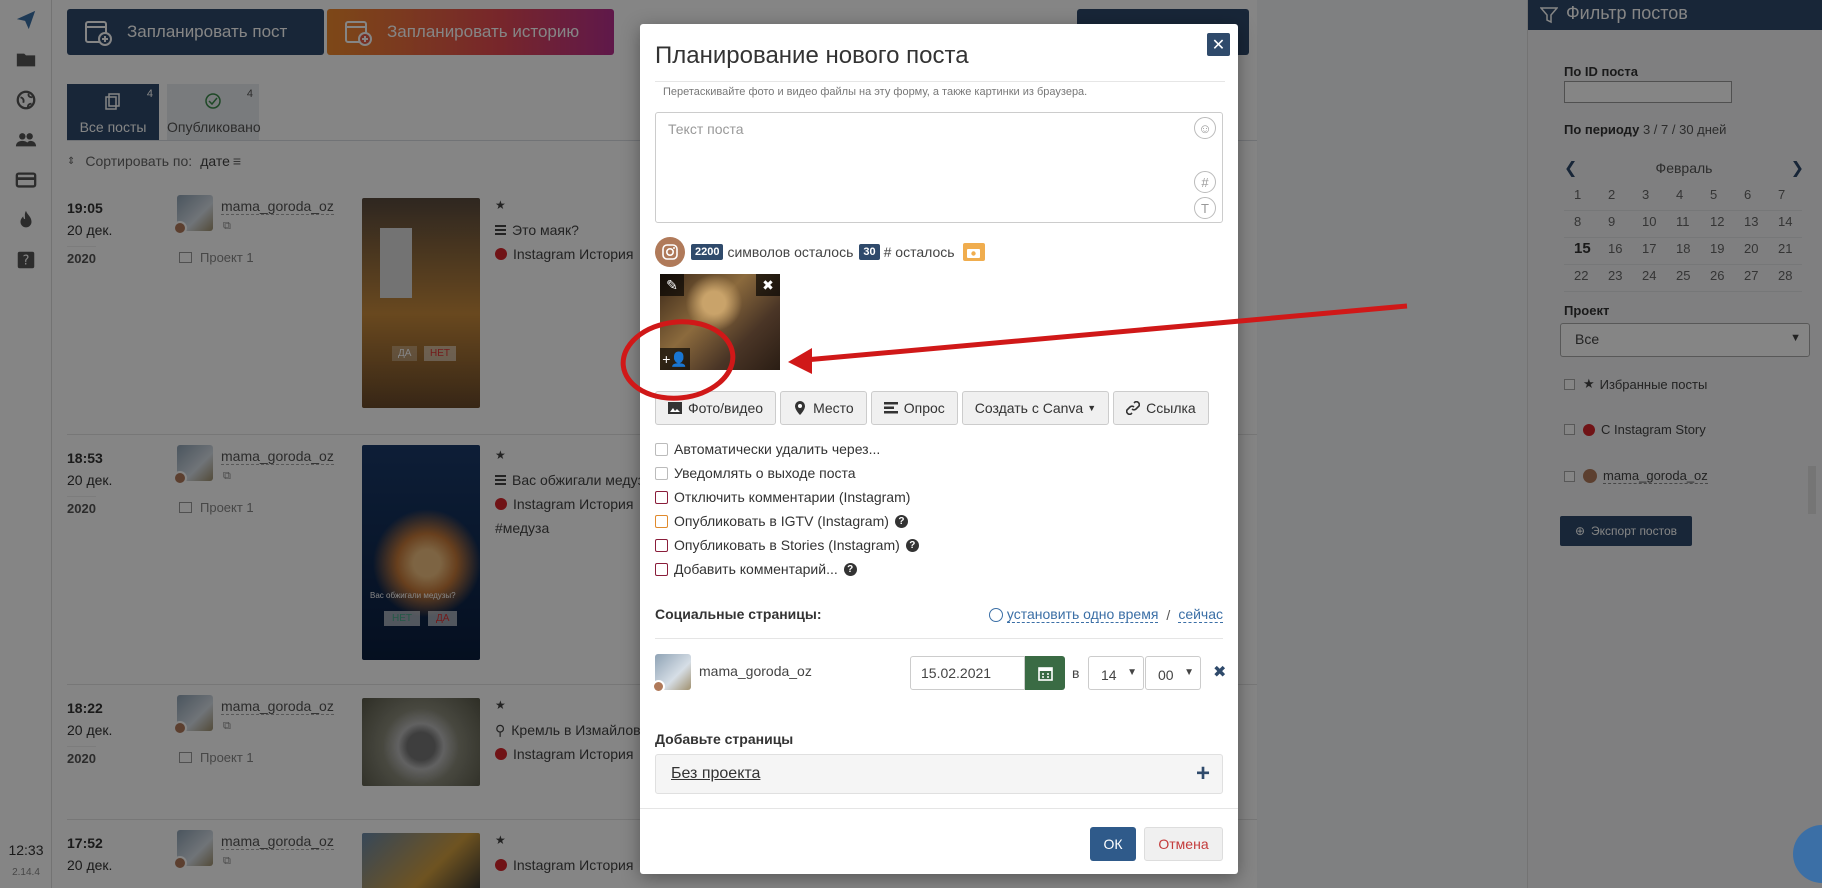 Image resolution: width=1822 pixels, height=888 pixels. I want to click on chars-count-badge: 2200, so click(707, 252).